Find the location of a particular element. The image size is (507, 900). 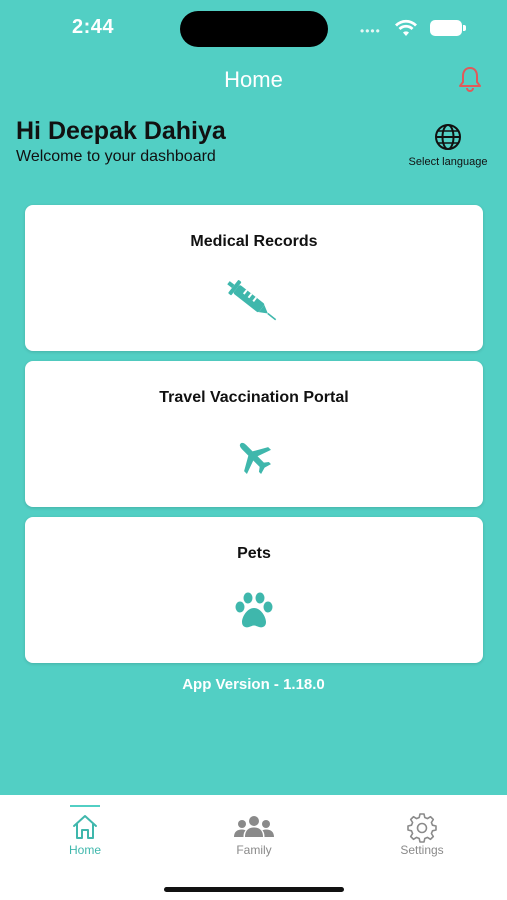

tab-home: Home is located at coordinates (85, 835).